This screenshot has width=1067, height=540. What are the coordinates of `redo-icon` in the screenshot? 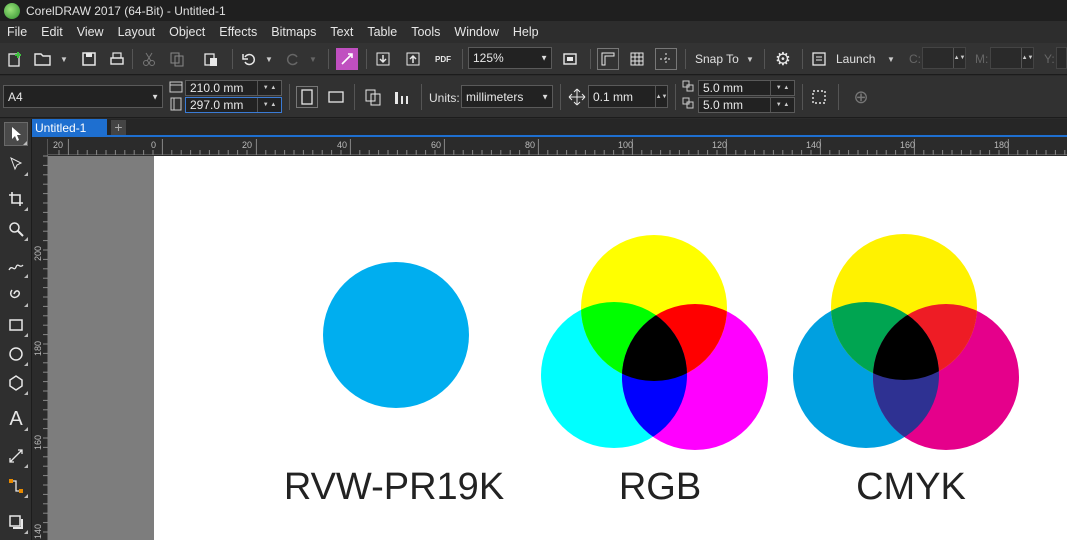 It's located at (293, 59).